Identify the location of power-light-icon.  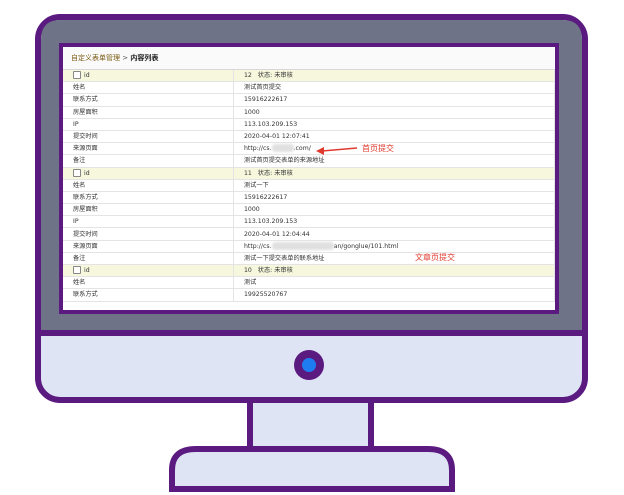
(309, 365).